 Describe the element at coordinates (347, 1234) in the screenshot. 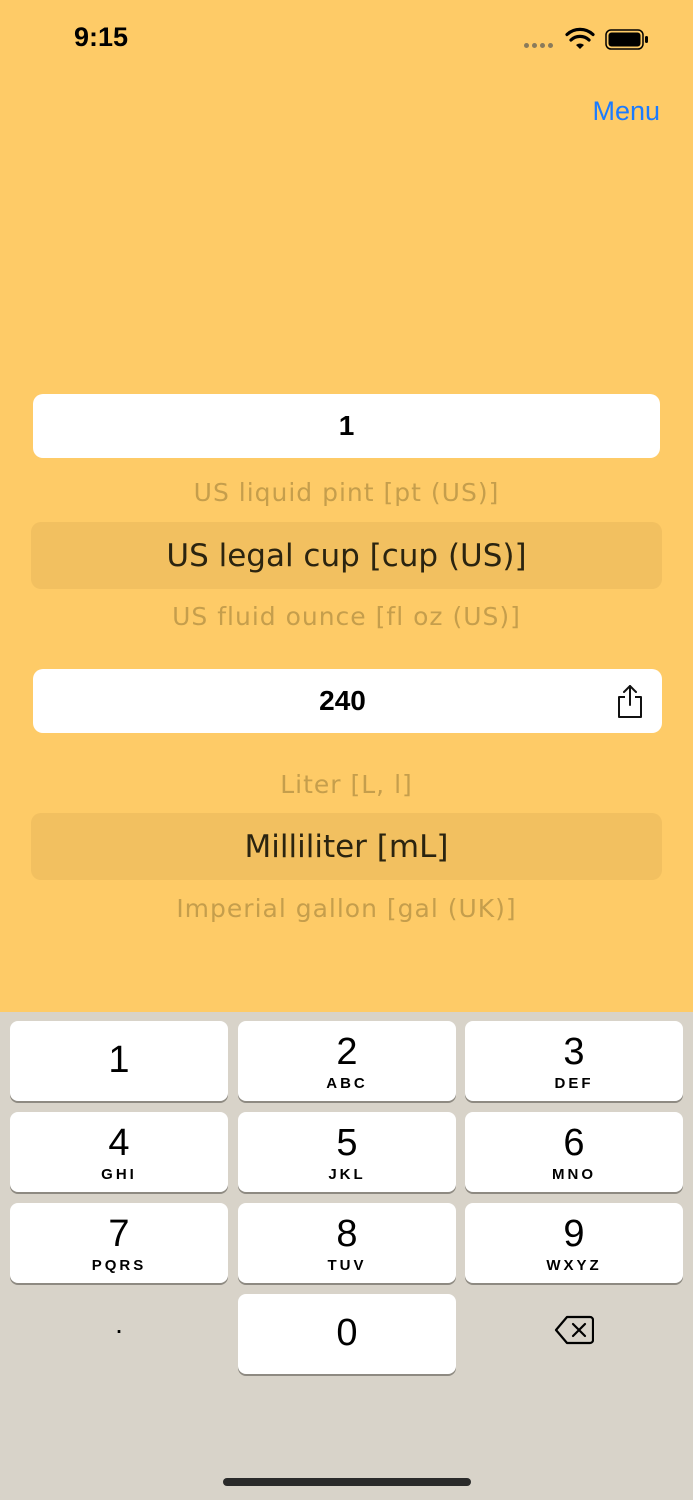

I see `key-digit: 8` at that location.